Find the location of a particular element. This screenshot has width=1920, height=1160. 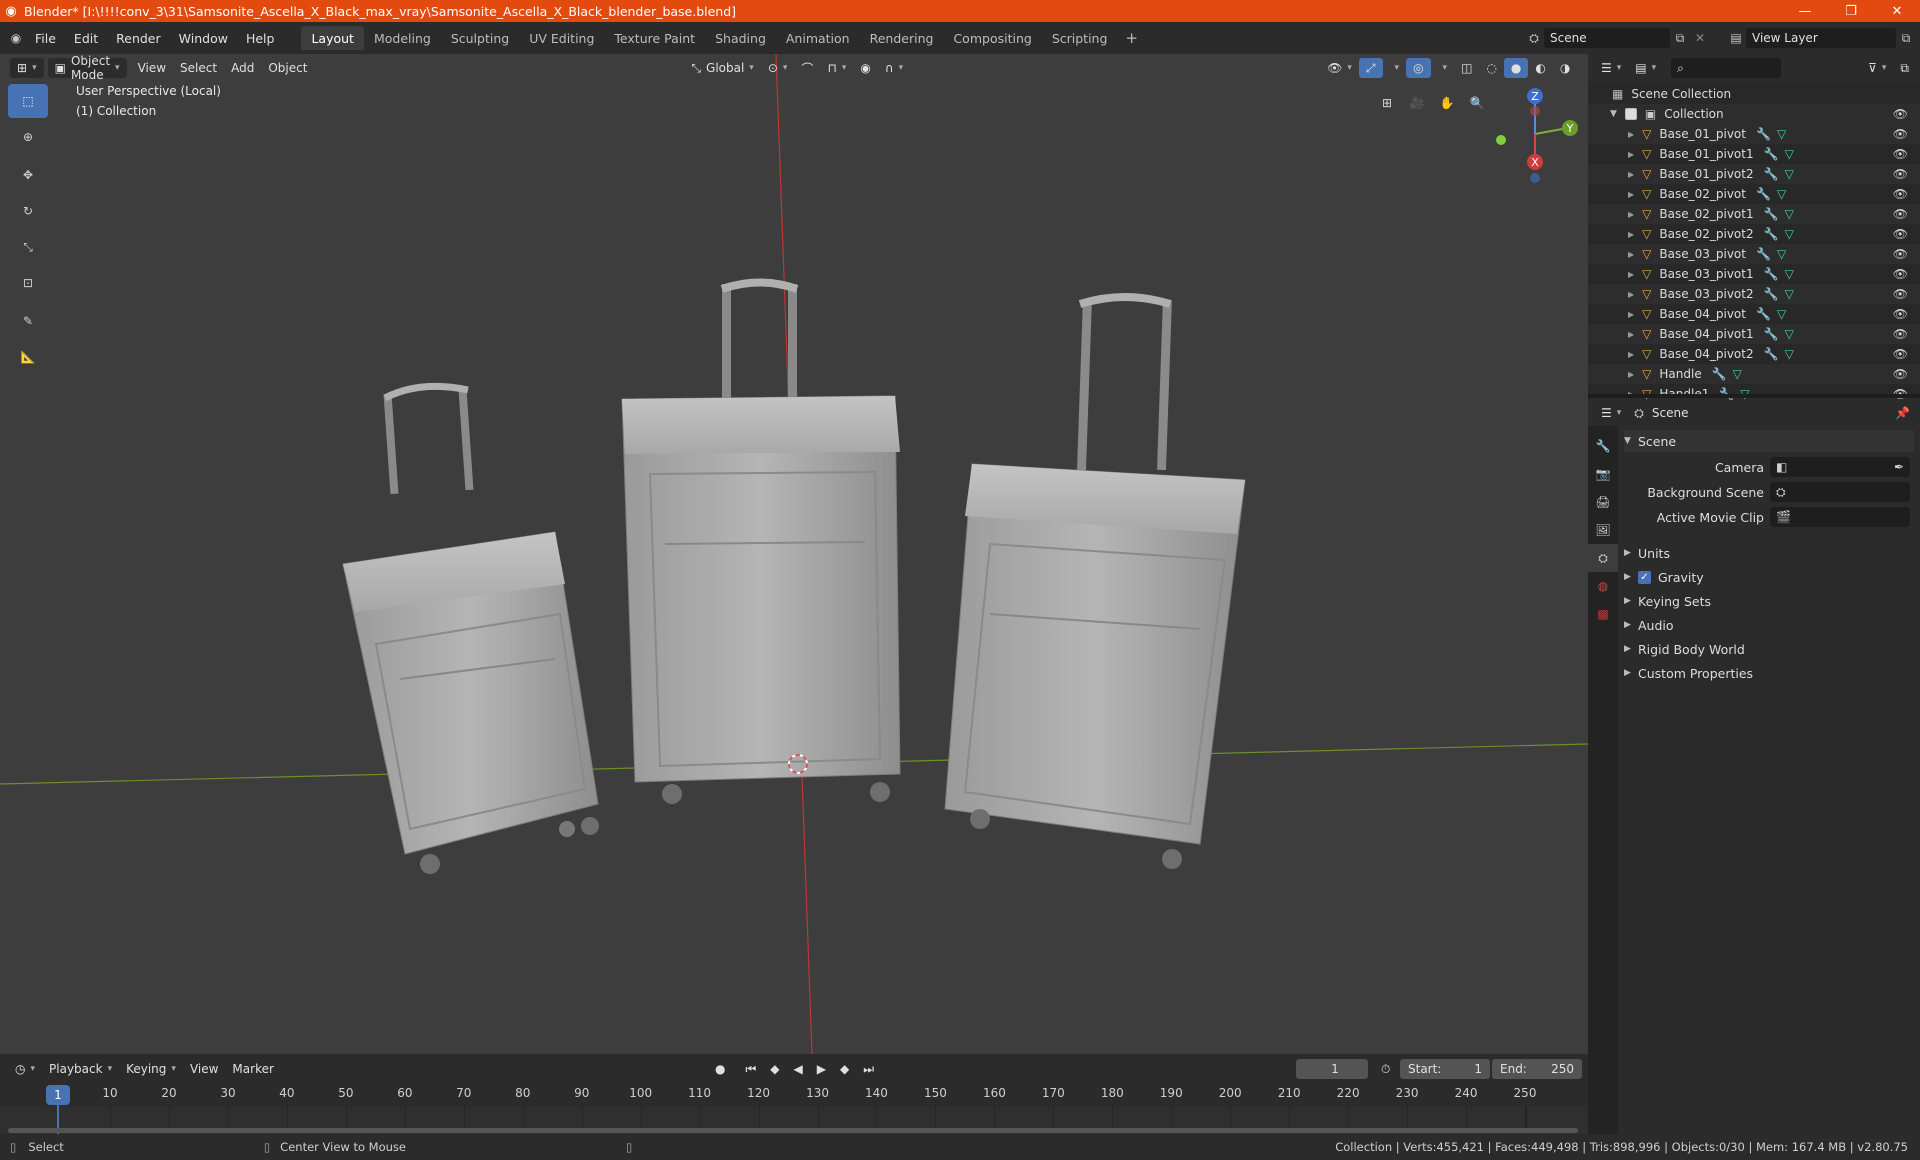

prev-keyframe-icon: ◆ is located at coordinates (774, 1069).